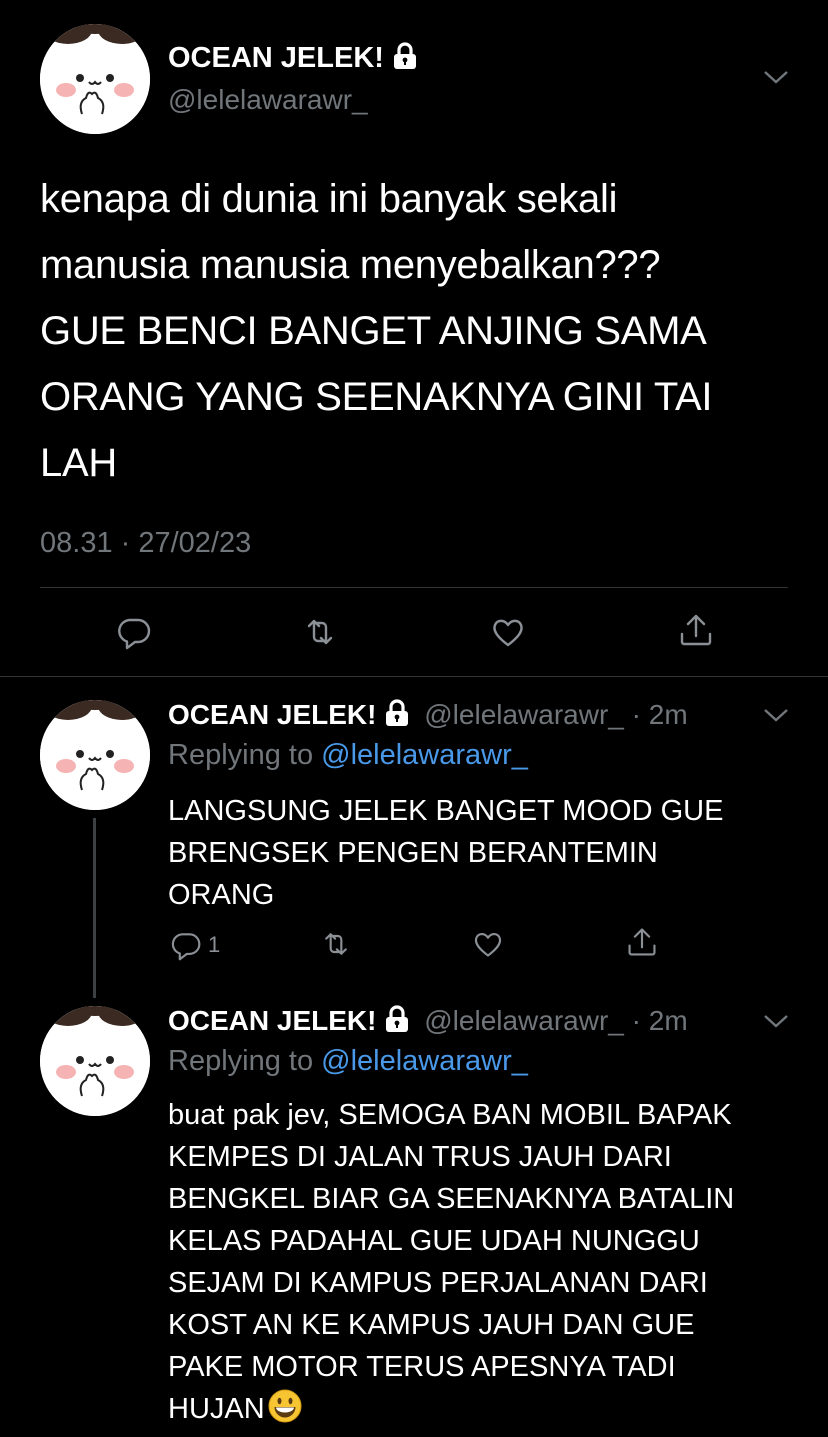 This screenshot has width=828, height=1437. I want to click on grinning-emoji-icon, so click(285, 1412).